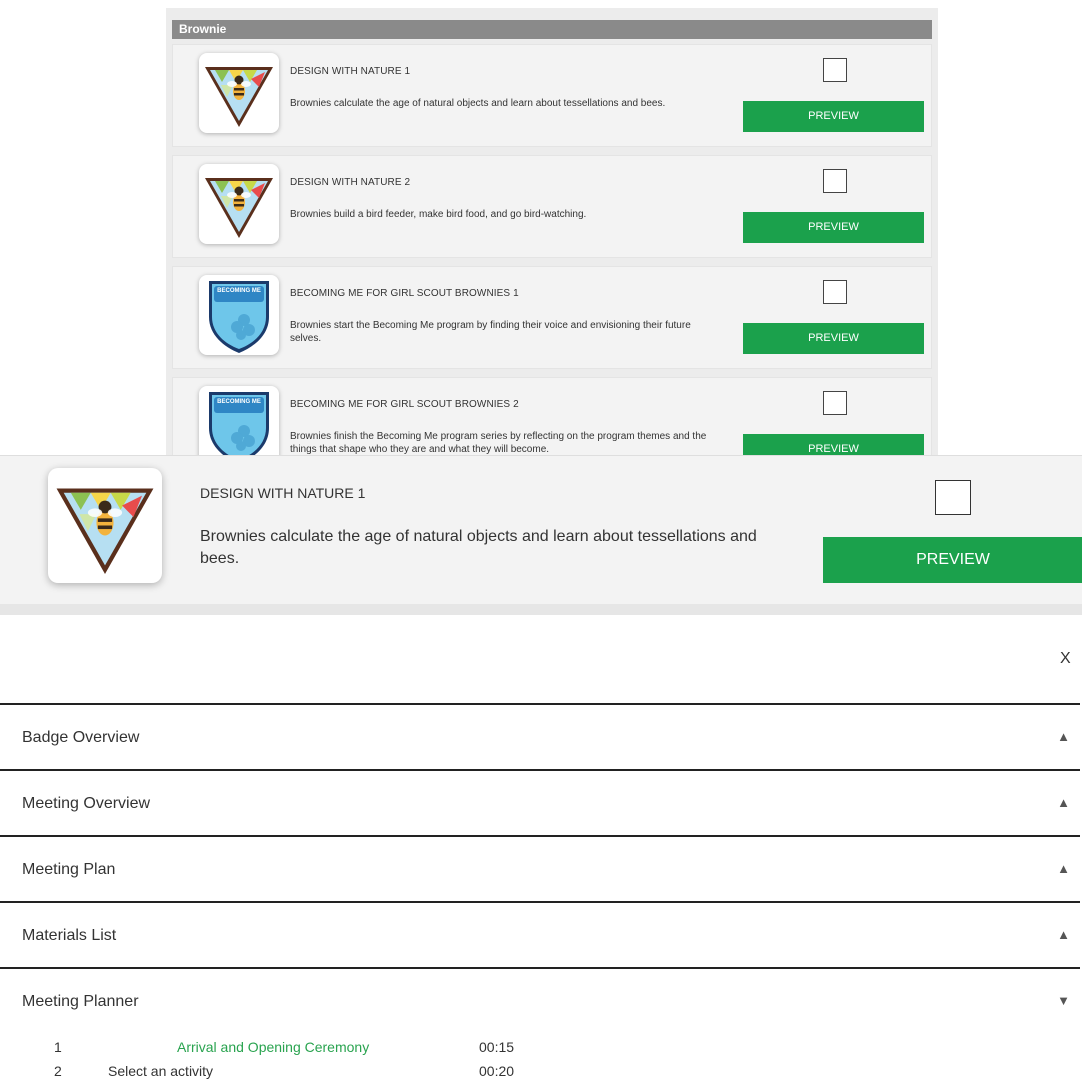 The image size is (1082, 1085). I want to click on accordion-label: Meeting Overview, so click(86, 803).